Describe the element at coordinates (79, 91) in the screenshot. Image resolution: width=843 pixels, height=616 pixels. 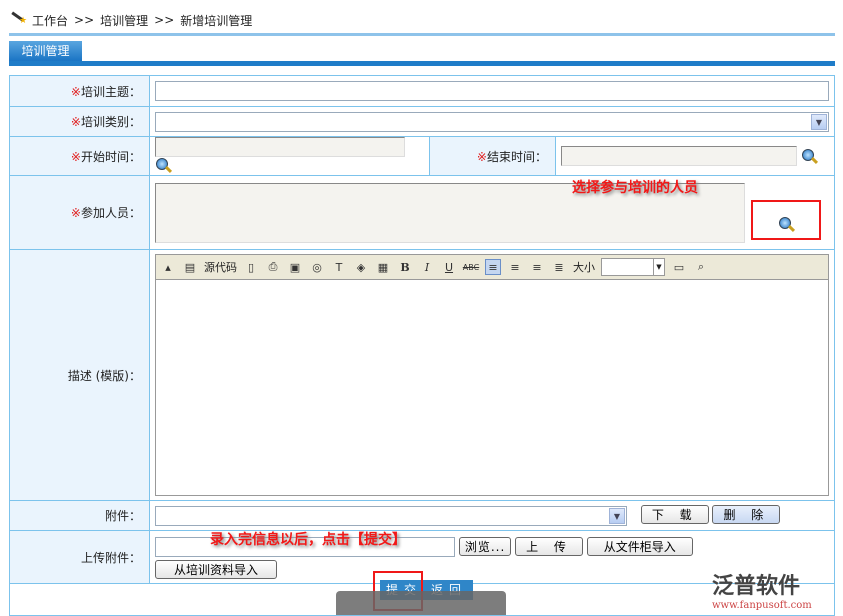
I see `subject-label: ※培训主题：` at that location.